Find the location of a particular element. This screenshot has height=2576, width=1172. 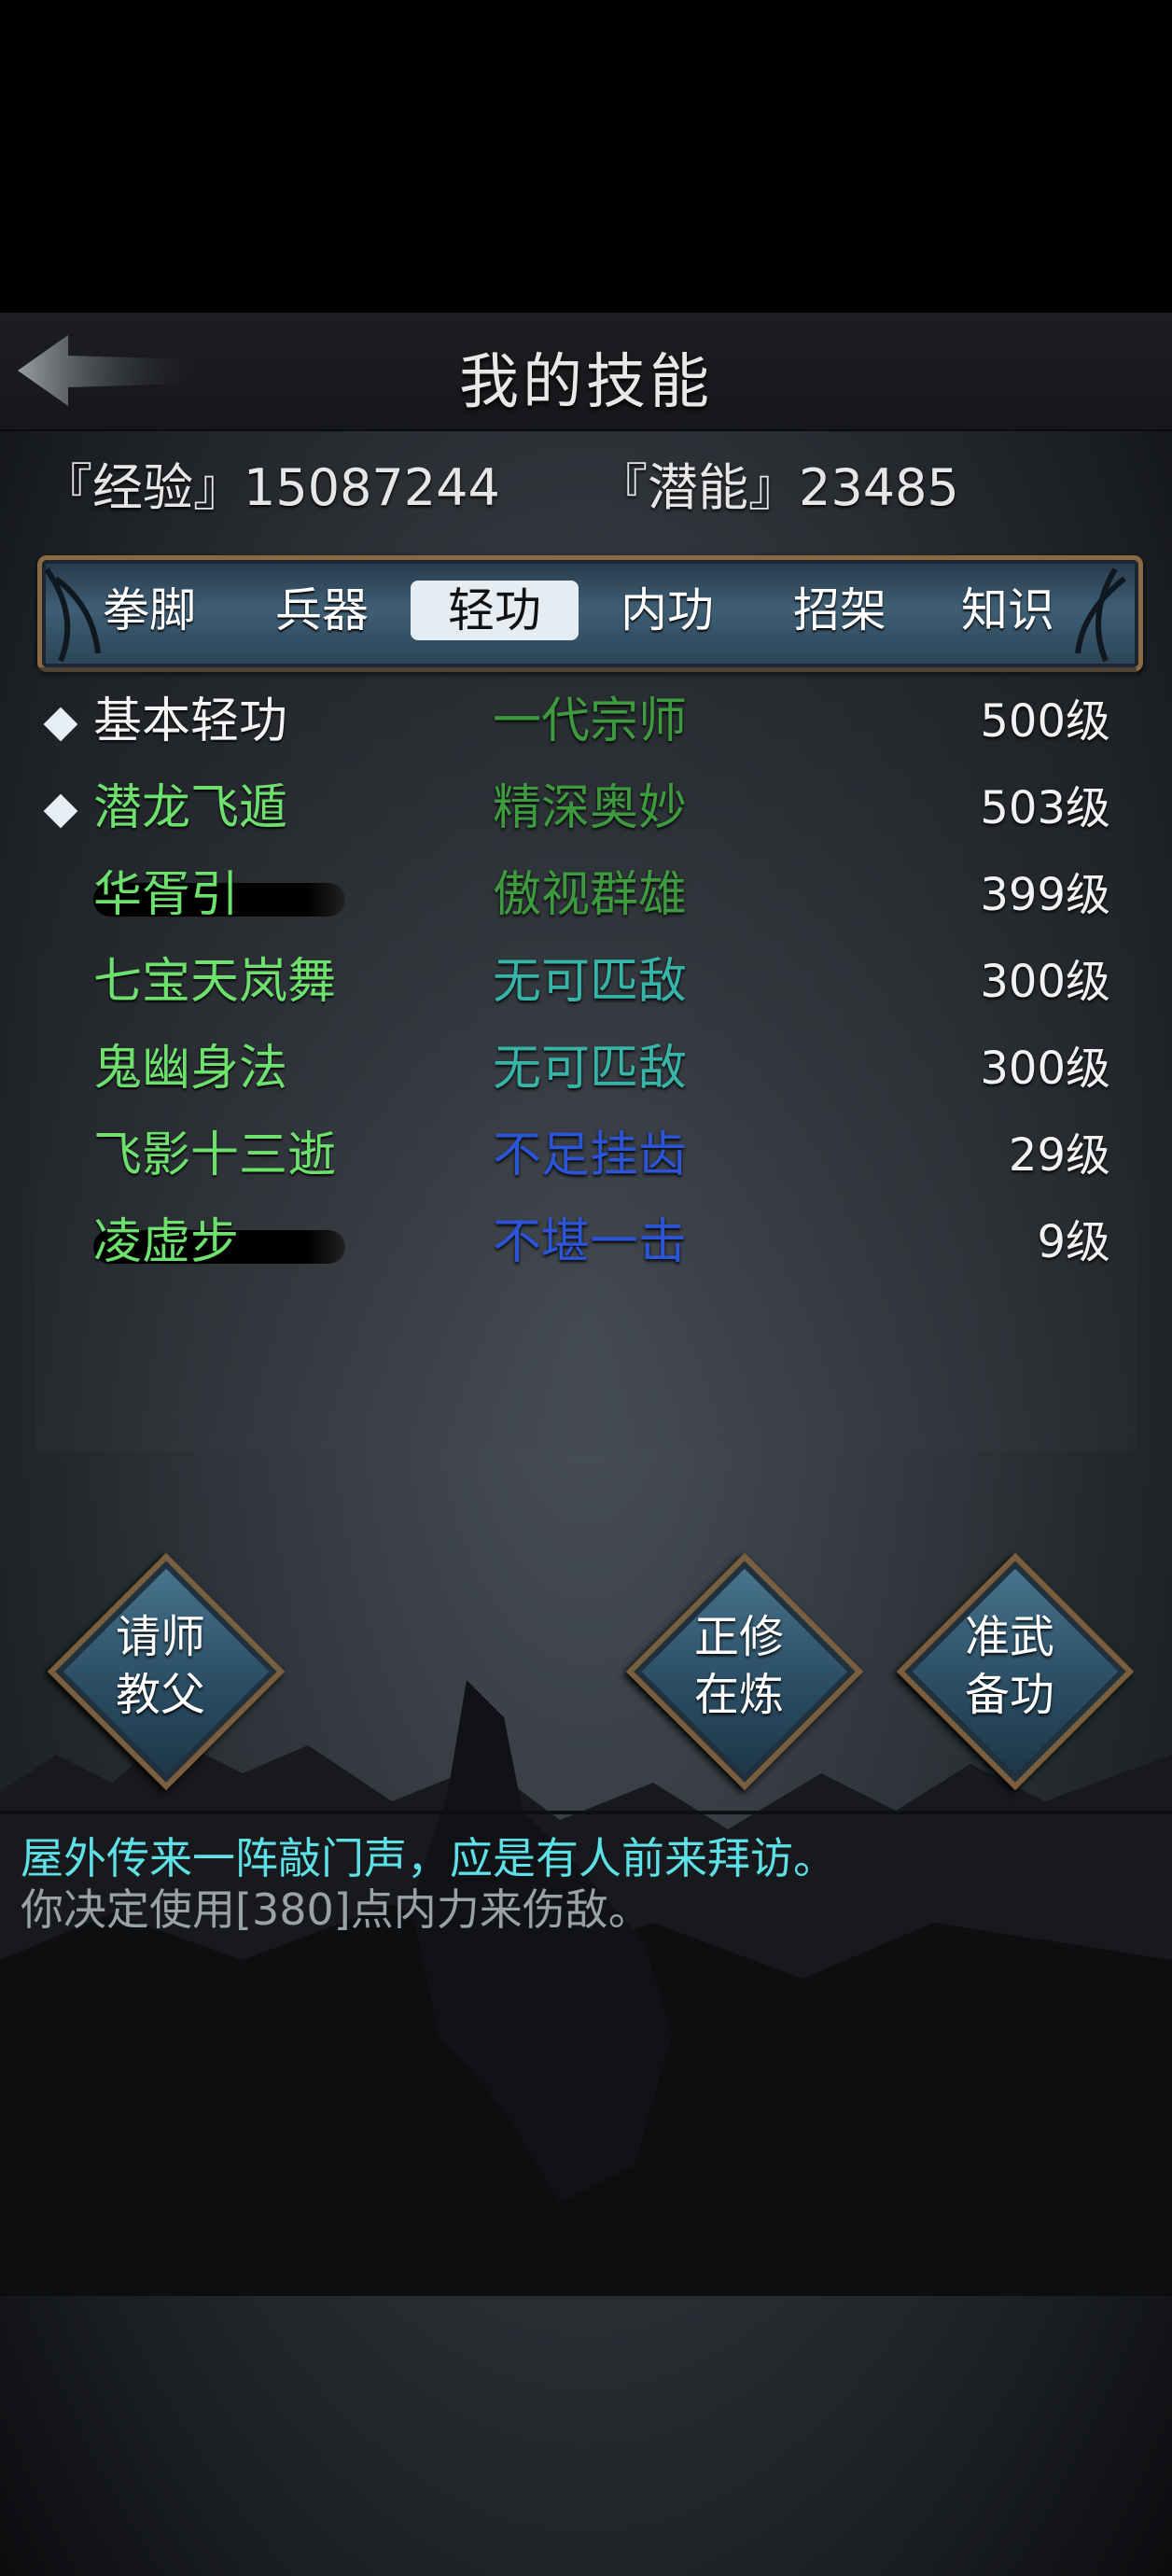

skill-rank: 精深奥妙 is located at coordinates (590, 808).